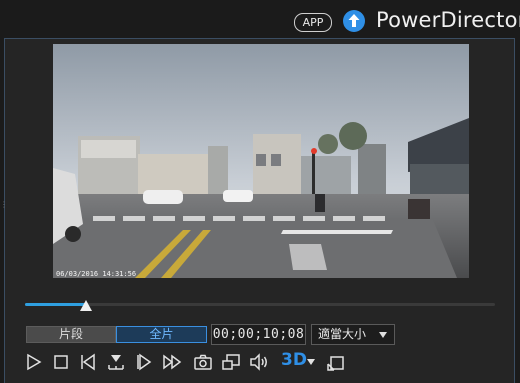 The width and height of the screenshot is (520, 383). I want to click on video-timestamp: 06/03/2016 14:31:56, so click(96, 274).